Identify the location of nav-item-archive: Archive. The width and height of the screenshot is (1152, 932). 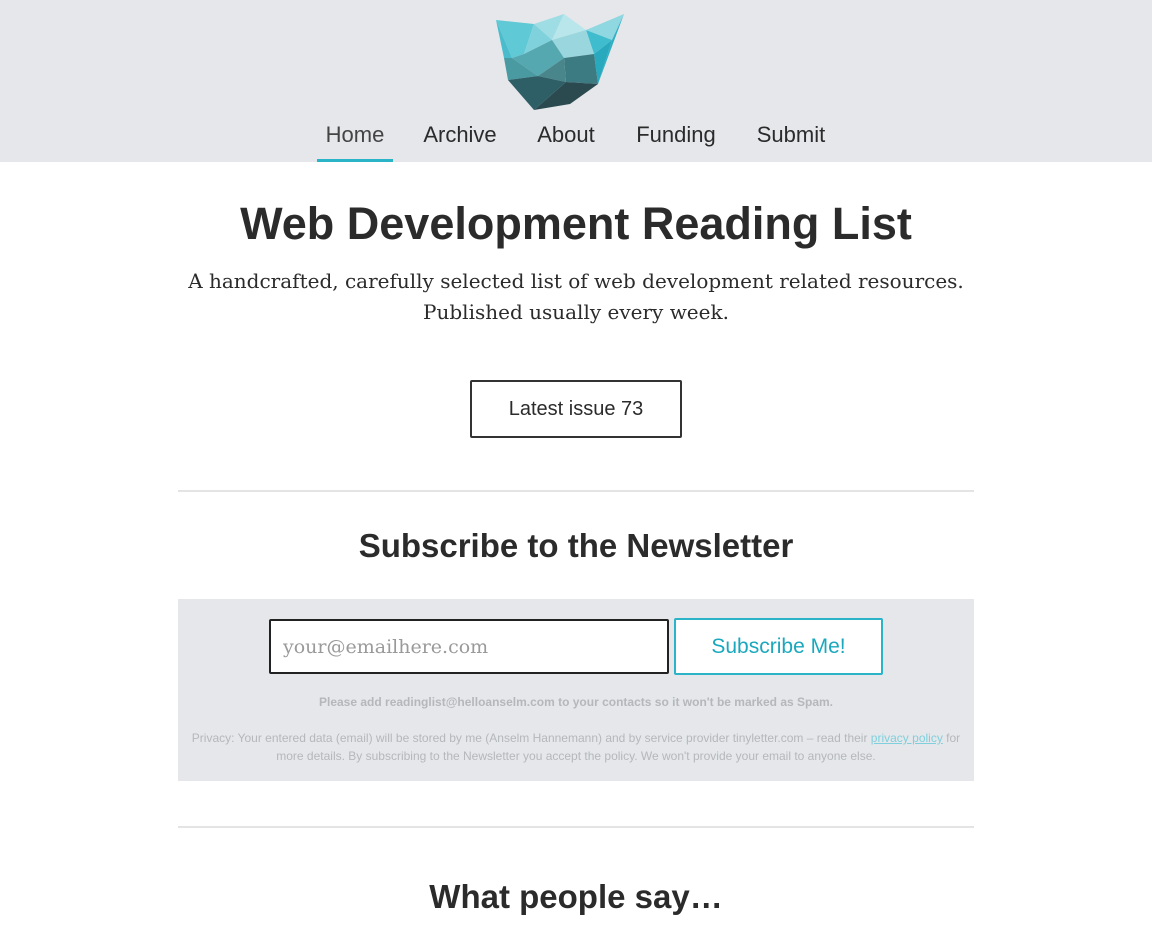
(460, 141).